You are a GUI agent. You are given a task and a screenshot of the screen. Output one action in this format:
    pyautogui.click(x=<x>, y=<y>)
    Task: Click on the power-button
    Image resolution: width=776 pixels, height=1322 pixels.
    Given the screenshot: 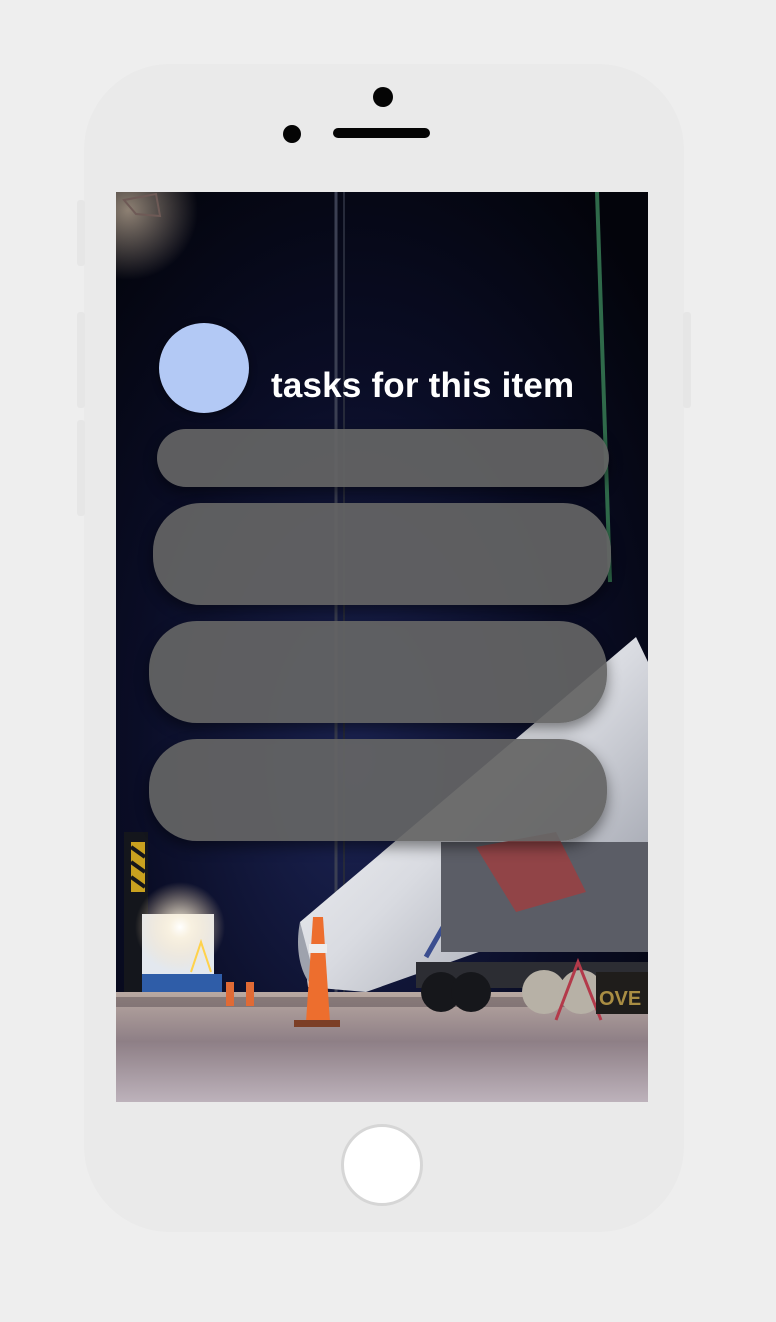 What is the action you would take?
    pyautogui.click(x=687, y=360)
    